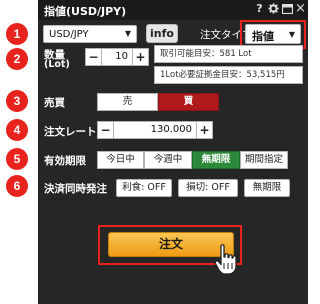 This screenshot has width=320, height=304. Describe the element at coordinates (117, 57) in the screenshot. I see `quantity-input: 10` at that location.